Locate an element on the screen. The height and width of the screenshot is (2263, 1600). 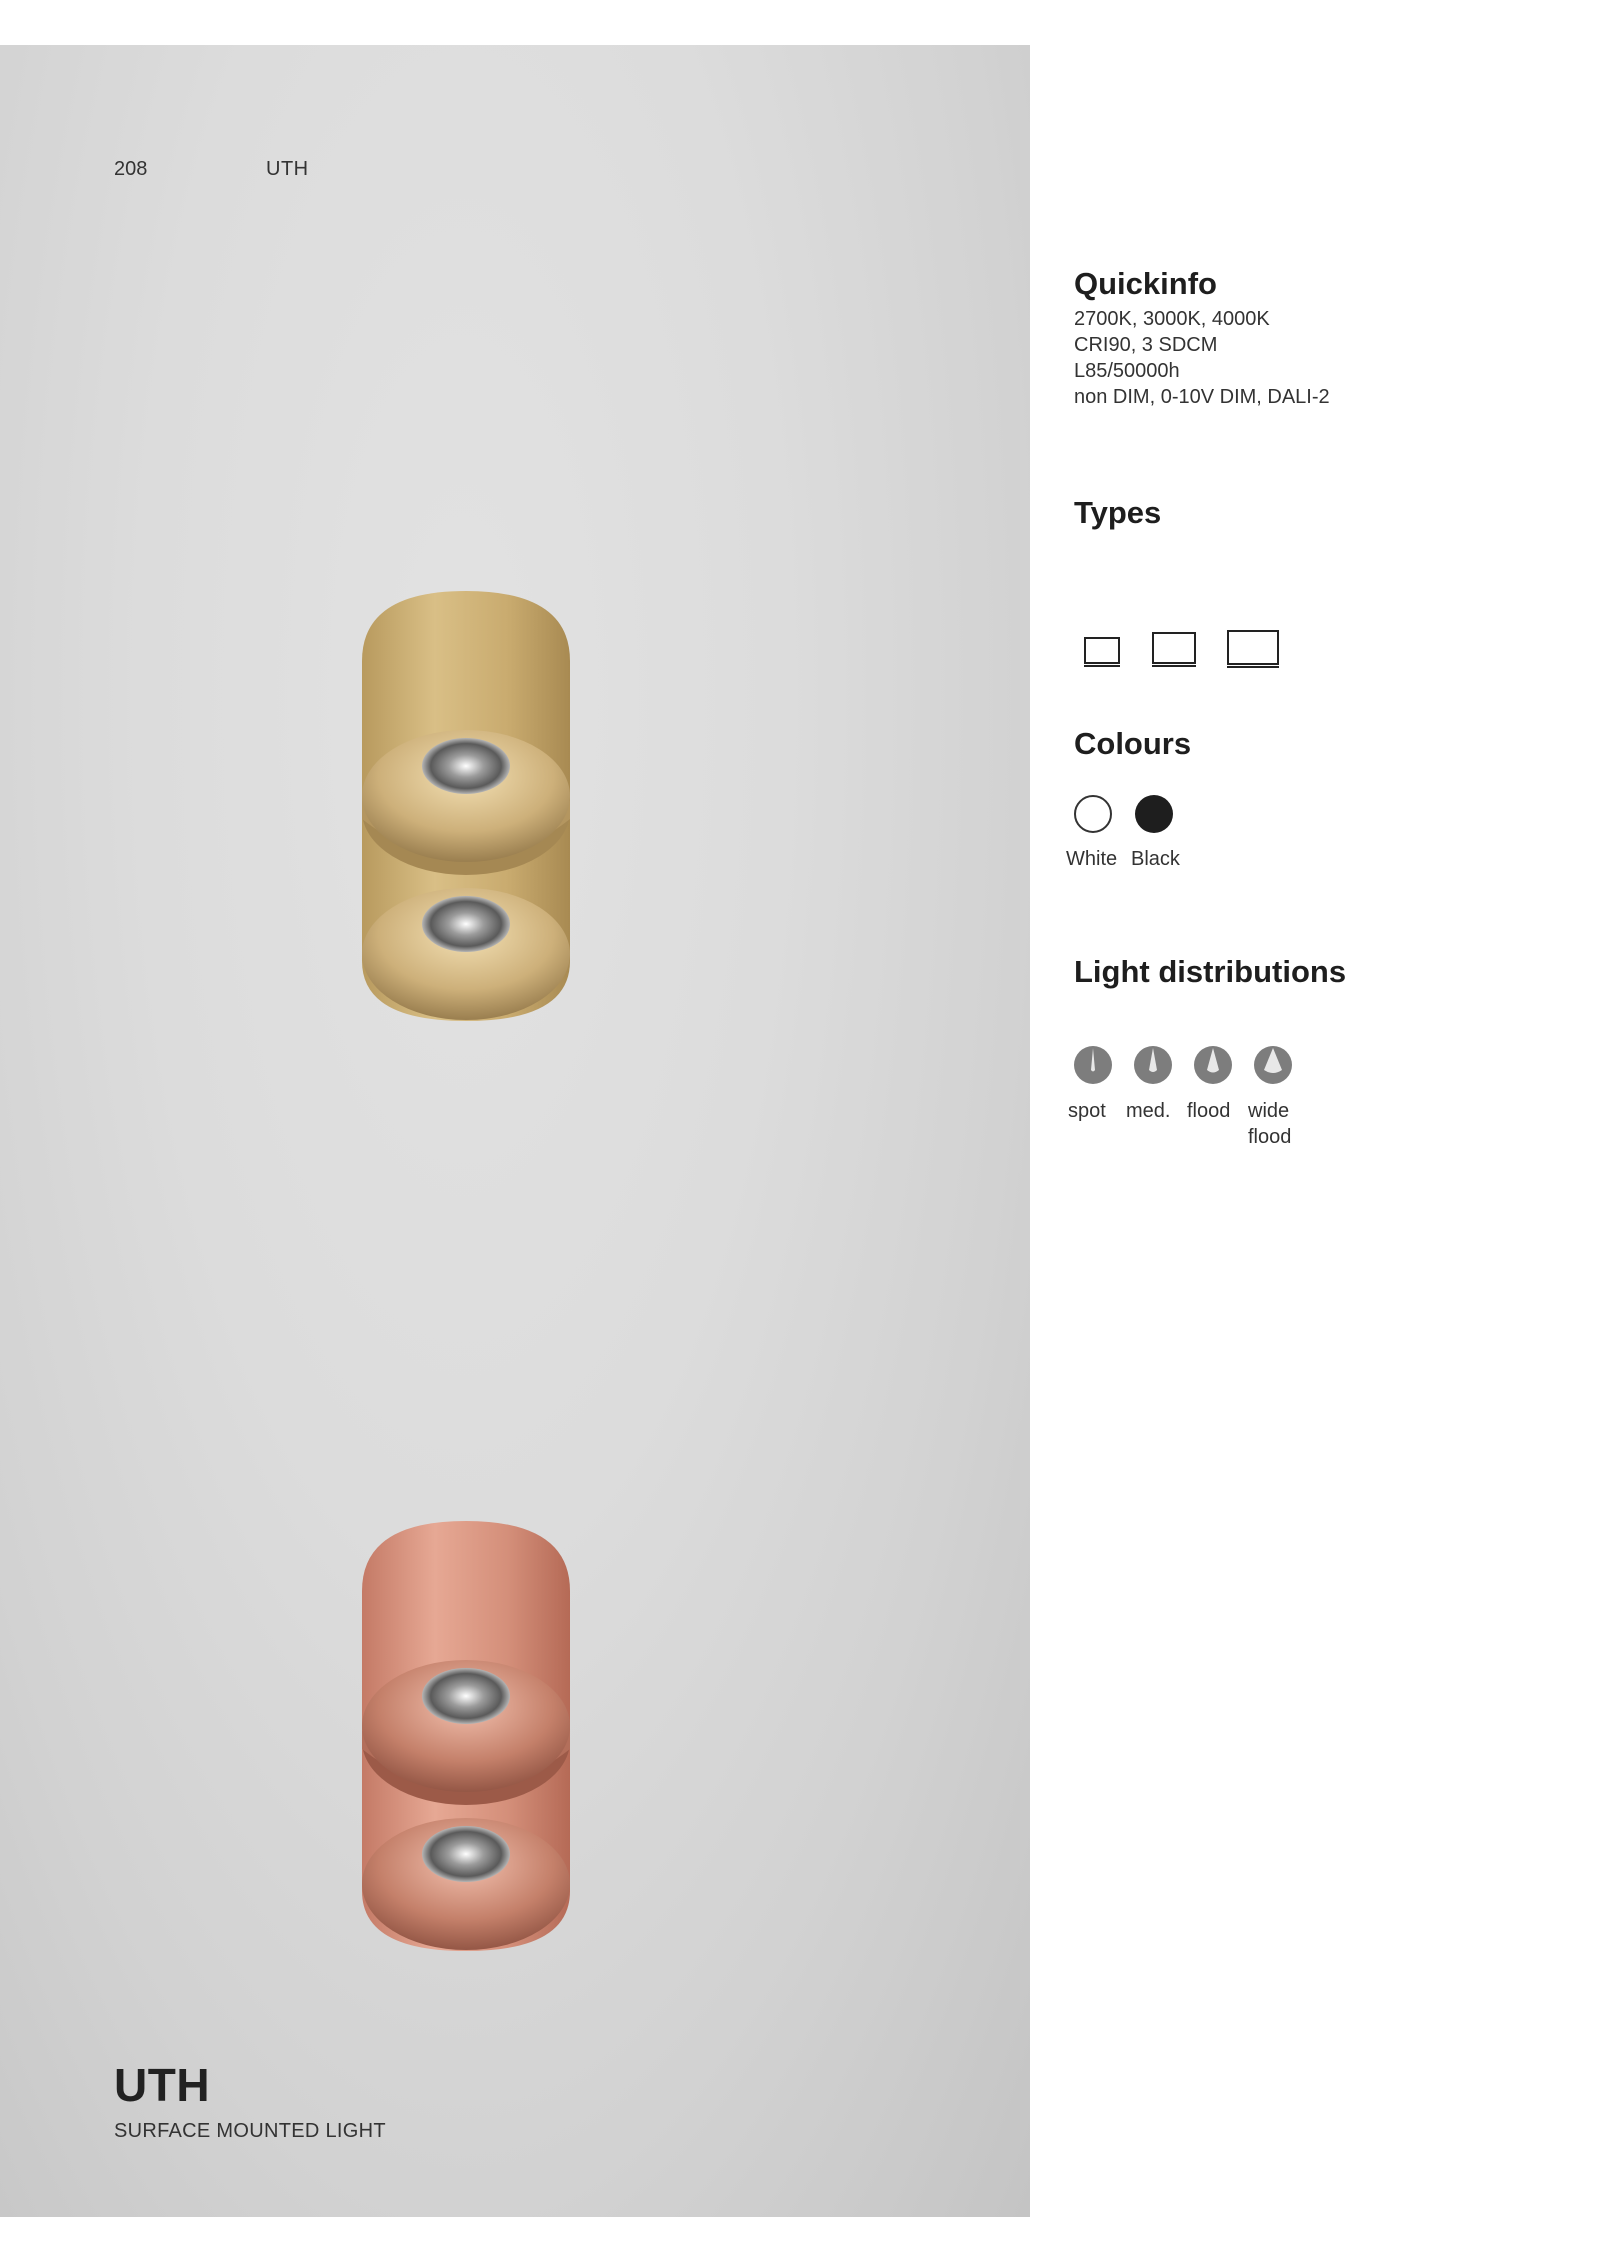
quickinfo-line: 2700K, 3000K, 4000K is located at coordinates (1172, 319).